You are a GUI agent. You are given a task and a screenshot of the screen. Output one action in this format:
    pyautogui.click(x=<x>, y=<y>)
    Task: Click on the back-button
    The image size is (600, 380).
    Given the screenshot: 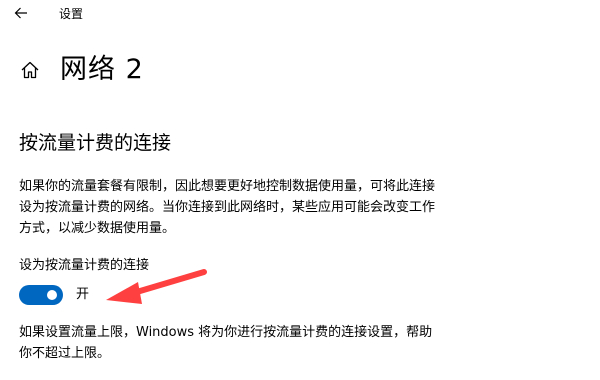 What is the action you would take?
    pyautogui.click(x=21, y=14)
    